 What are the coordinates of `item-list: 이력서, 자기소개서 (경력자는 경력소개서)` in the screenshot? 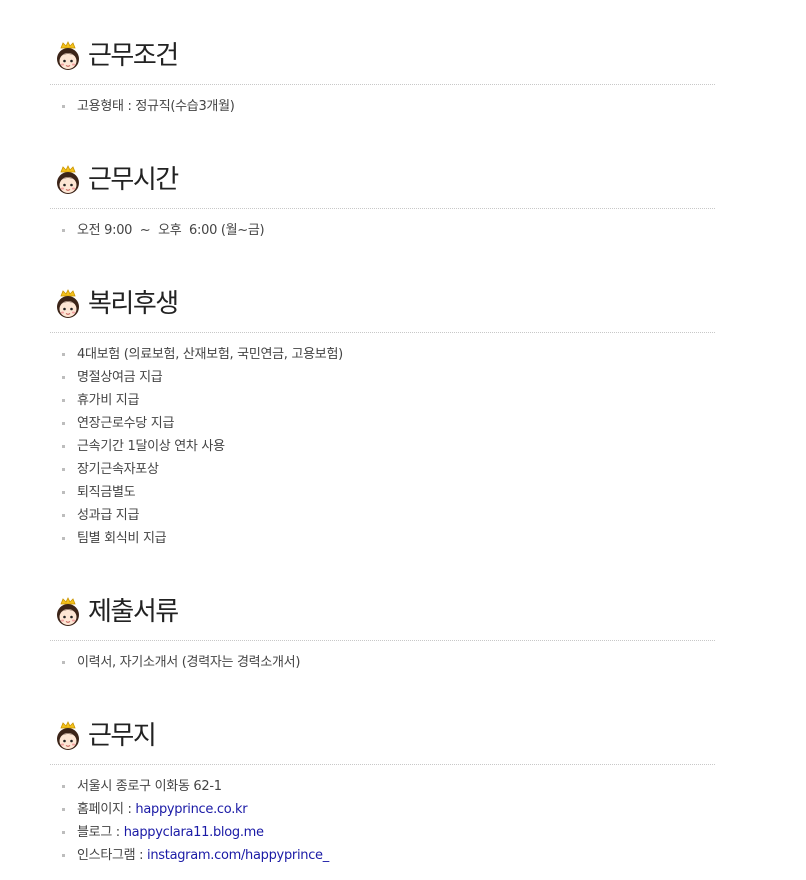 It's located at (382, 662).